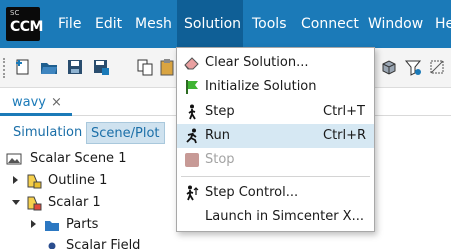  I want to click on app-logo-small-text: SC, so click(15, 13).